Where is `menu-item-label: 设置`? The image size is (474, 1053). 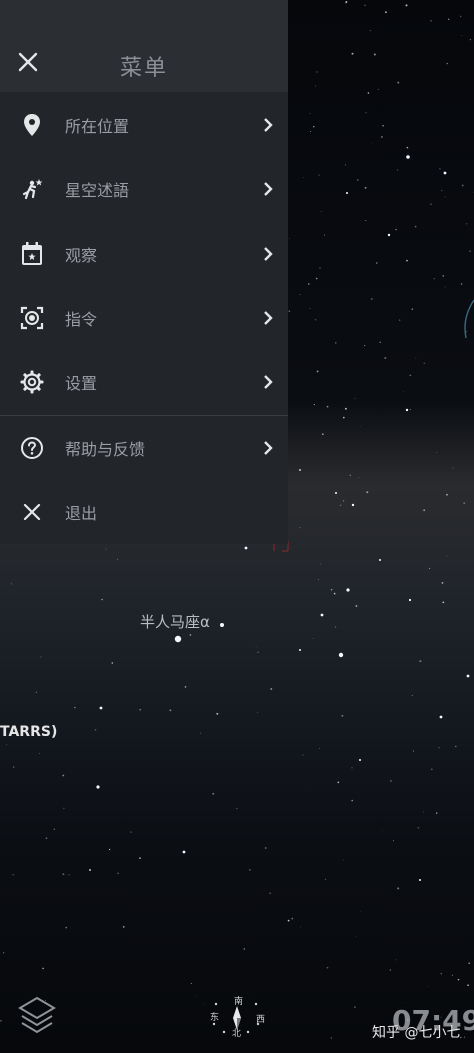
menu-item-label: 设置 is located at coordinates (81, 383).